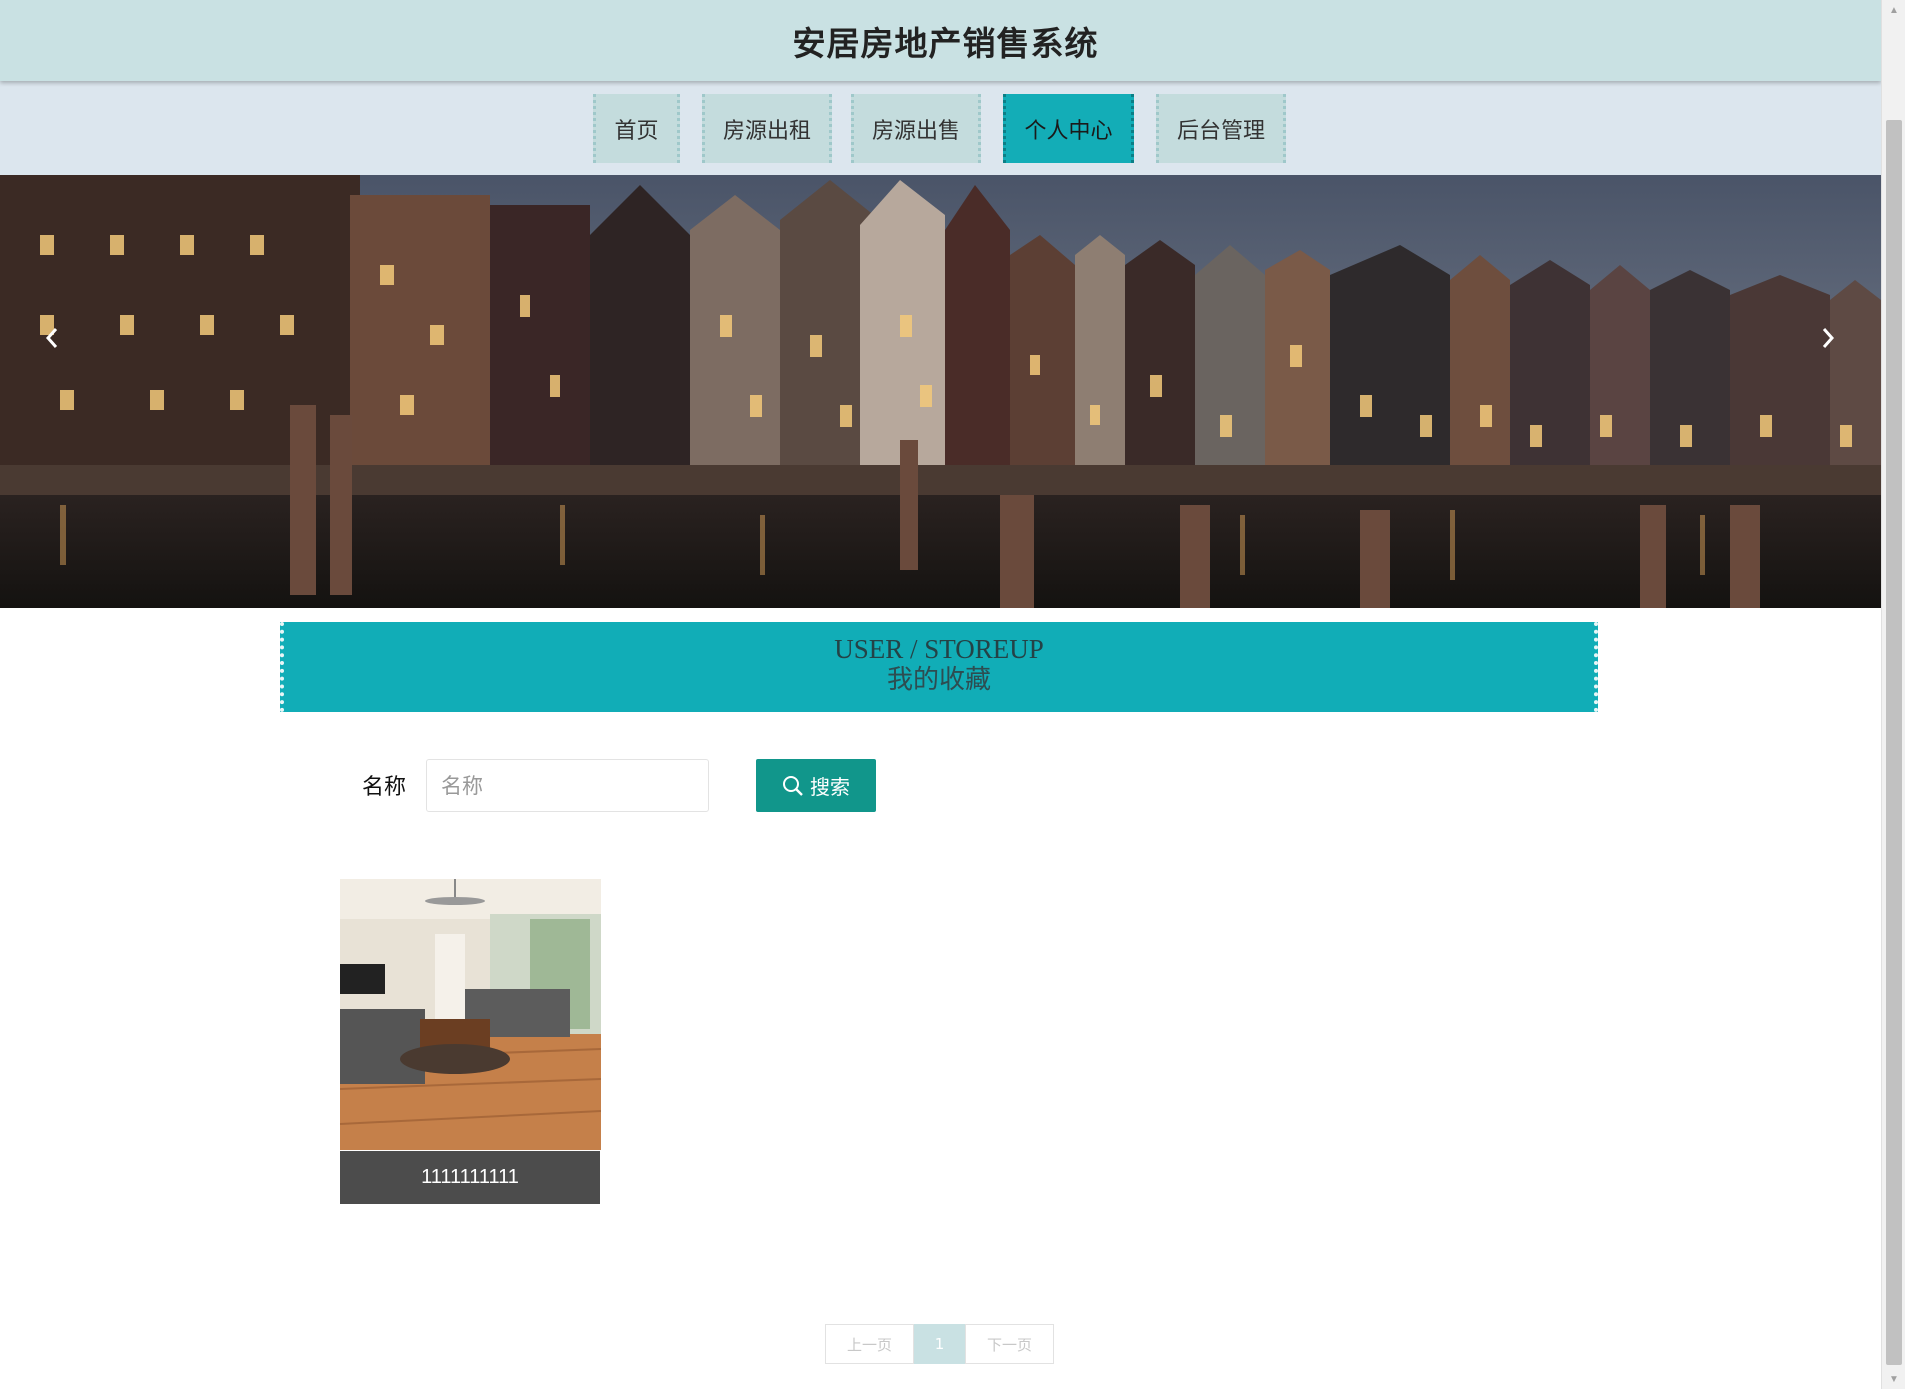  Describe the element at coordinates (567, 785) in the screenshot. I see `search-input` at that location.